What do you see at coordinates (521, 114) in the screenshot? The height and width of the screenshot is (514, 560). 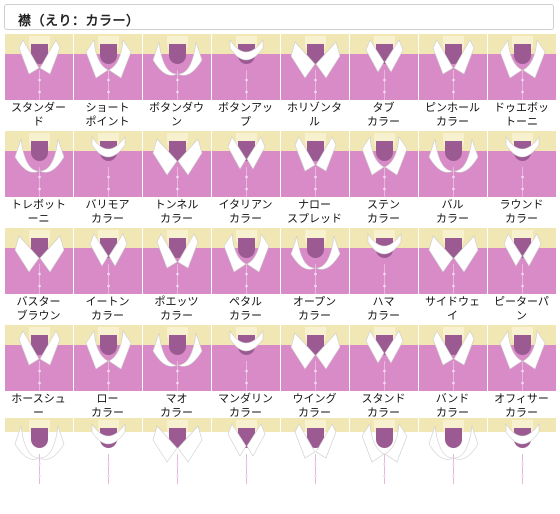 I see `collar-label: ドゥエボッ トーニ` at bounding box center [521, 114].